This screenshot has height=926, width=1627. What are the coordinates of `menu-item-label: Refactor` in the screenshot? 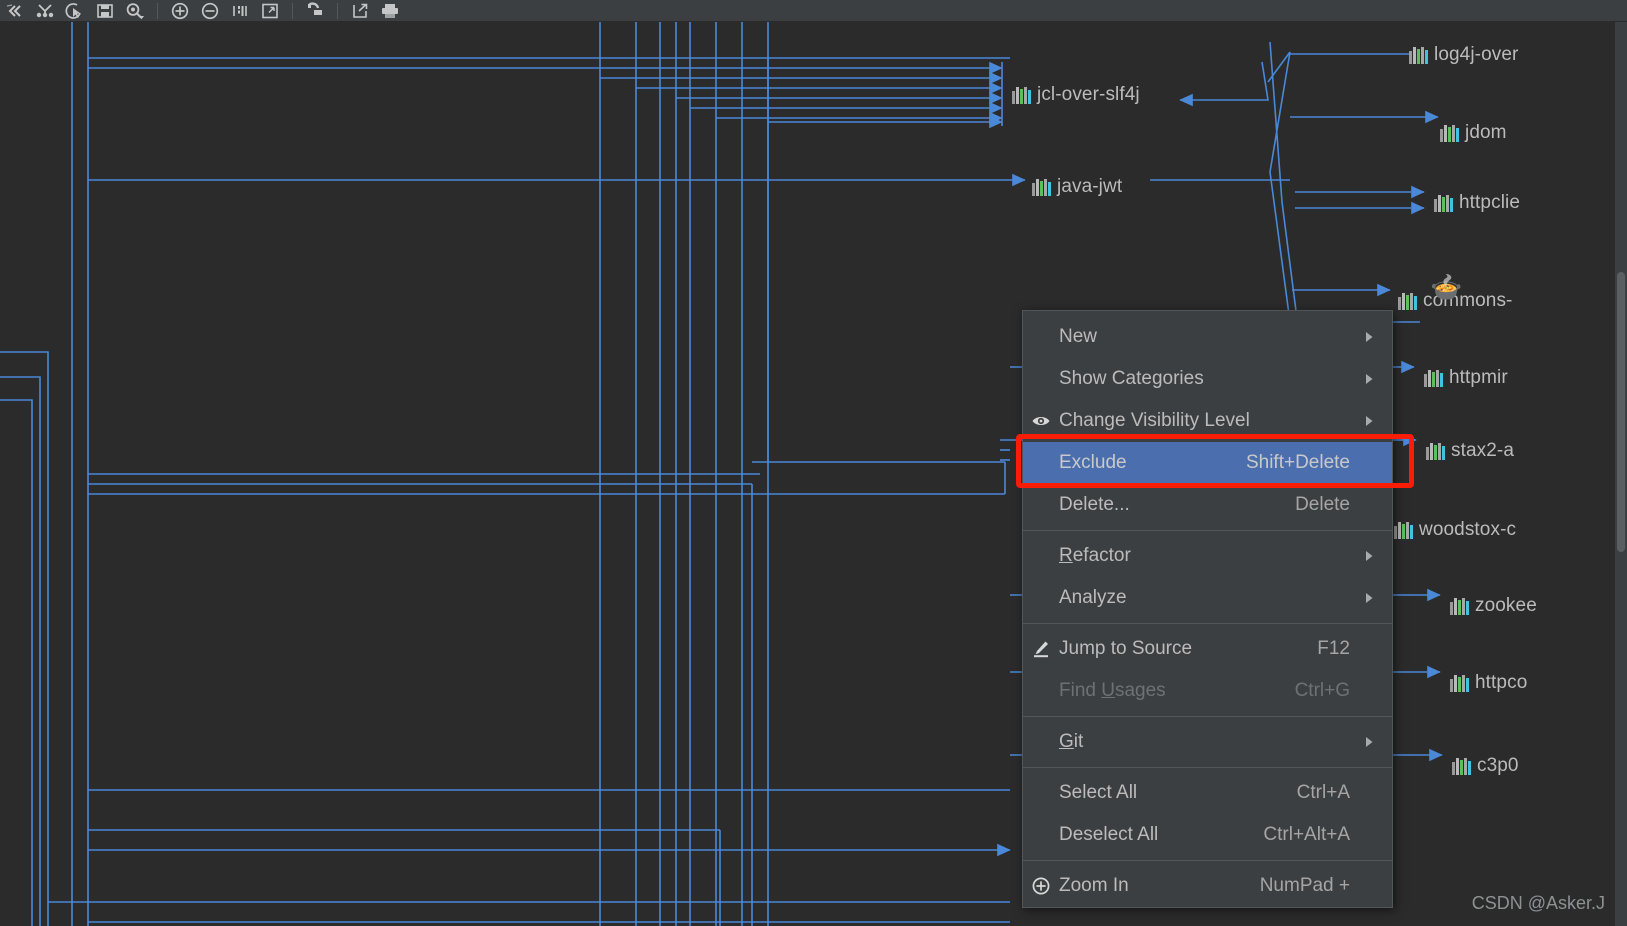 It's located at (1204, 556).